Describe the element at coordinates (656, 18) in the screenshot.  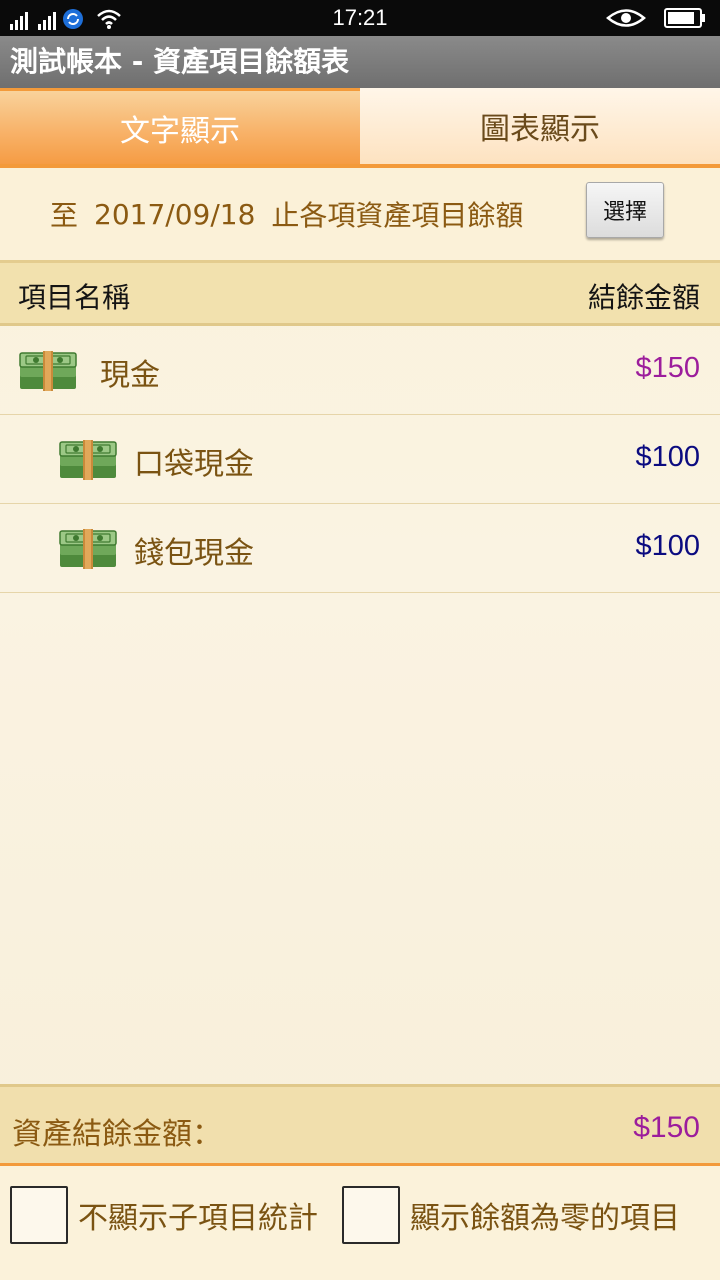
I see `status-icons-right` at that location.